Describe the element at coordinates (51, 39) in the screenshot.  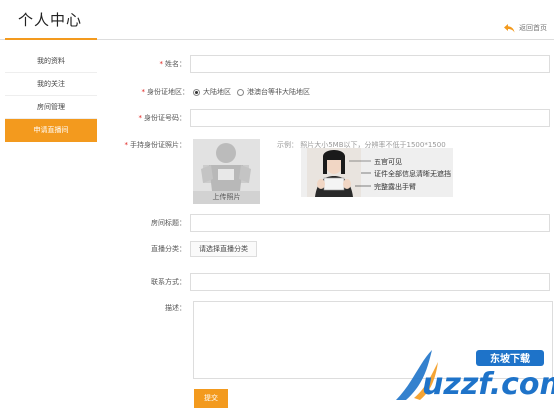
I see `title-underline` at that location.